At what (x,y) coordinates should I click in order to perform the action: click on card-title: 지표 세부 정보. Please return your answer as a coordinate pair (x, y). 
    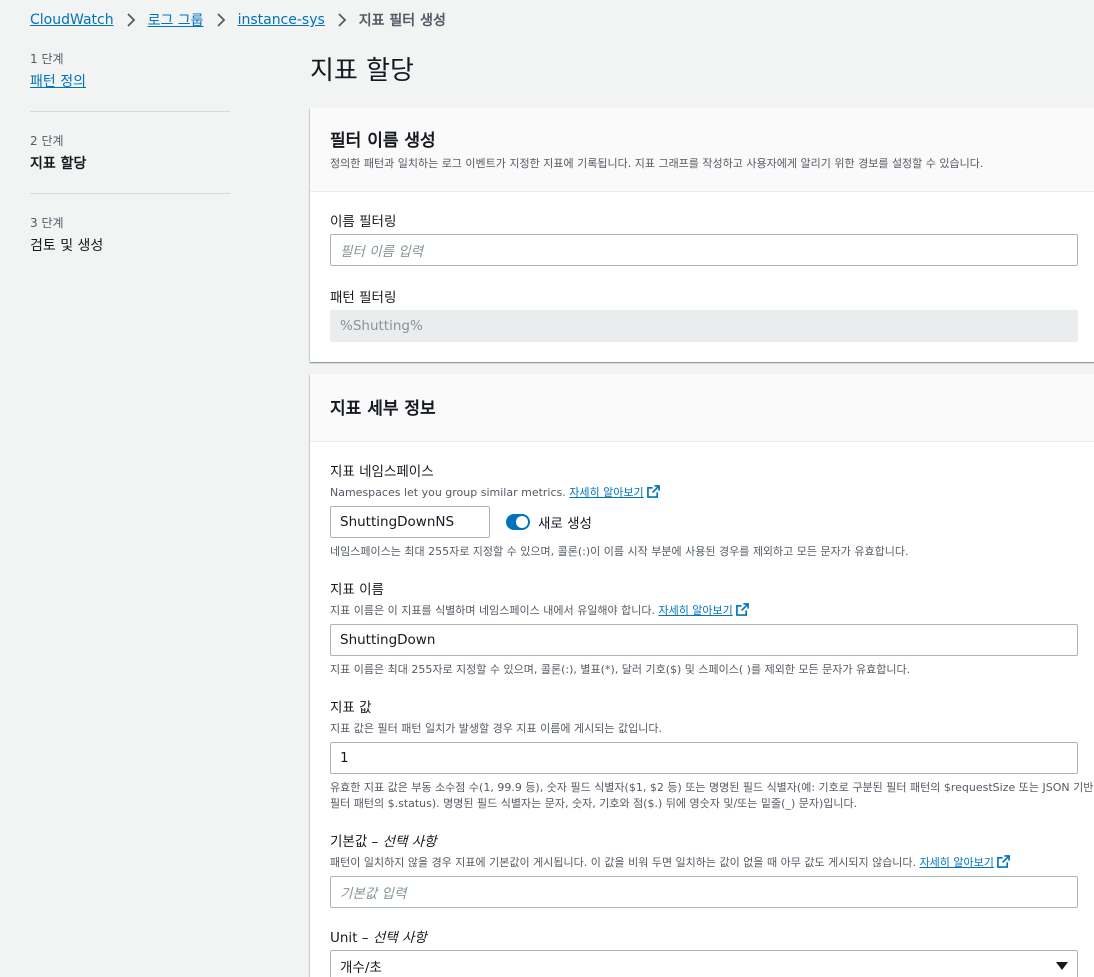
    Looking at the image, I should click on (383, 409).